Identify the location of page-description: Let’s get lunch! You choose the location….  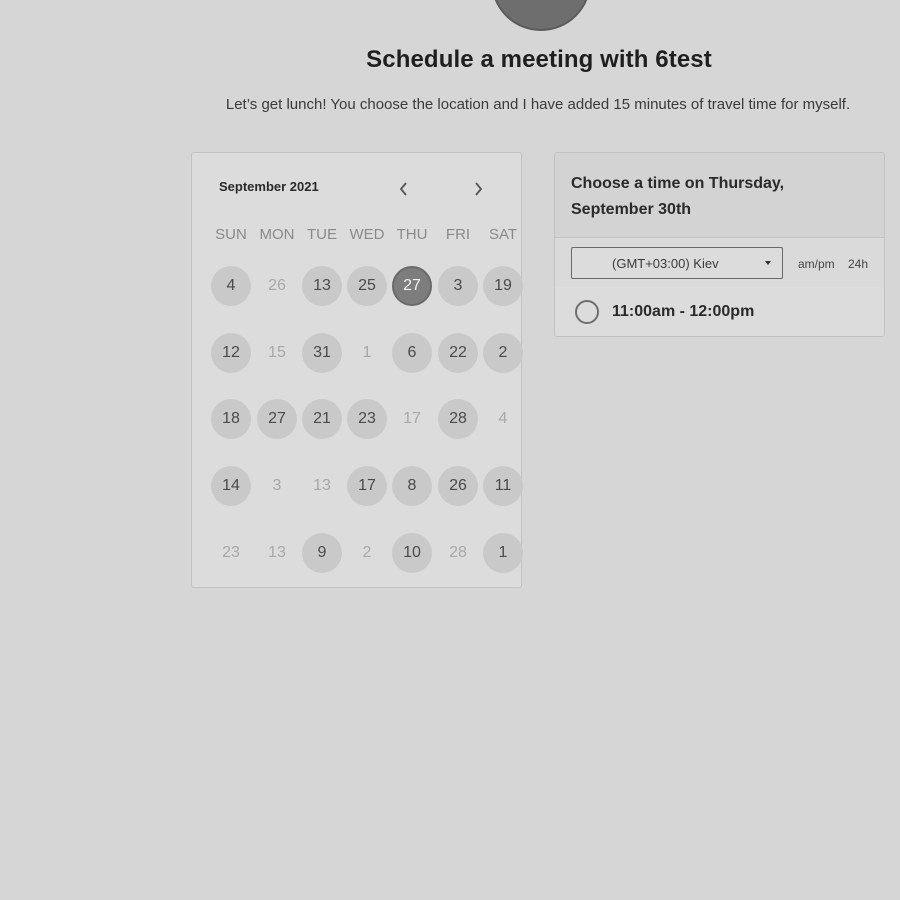
(538, 104).